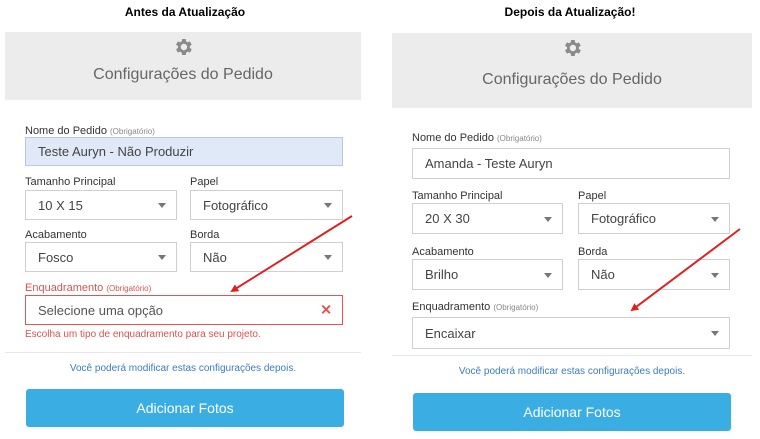 The width and height of the screenshot is (760, 439). Describe the element at coordinates (489, 163) in the screenshot. I see `order-name-value: Amanda - Teste Auryn` at that location.